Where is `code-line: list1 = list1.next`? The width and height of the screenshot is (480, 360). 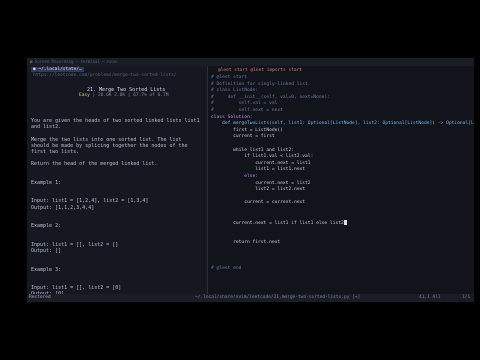
code-line: list1 = list1.next is located at coordinates (342, 170).